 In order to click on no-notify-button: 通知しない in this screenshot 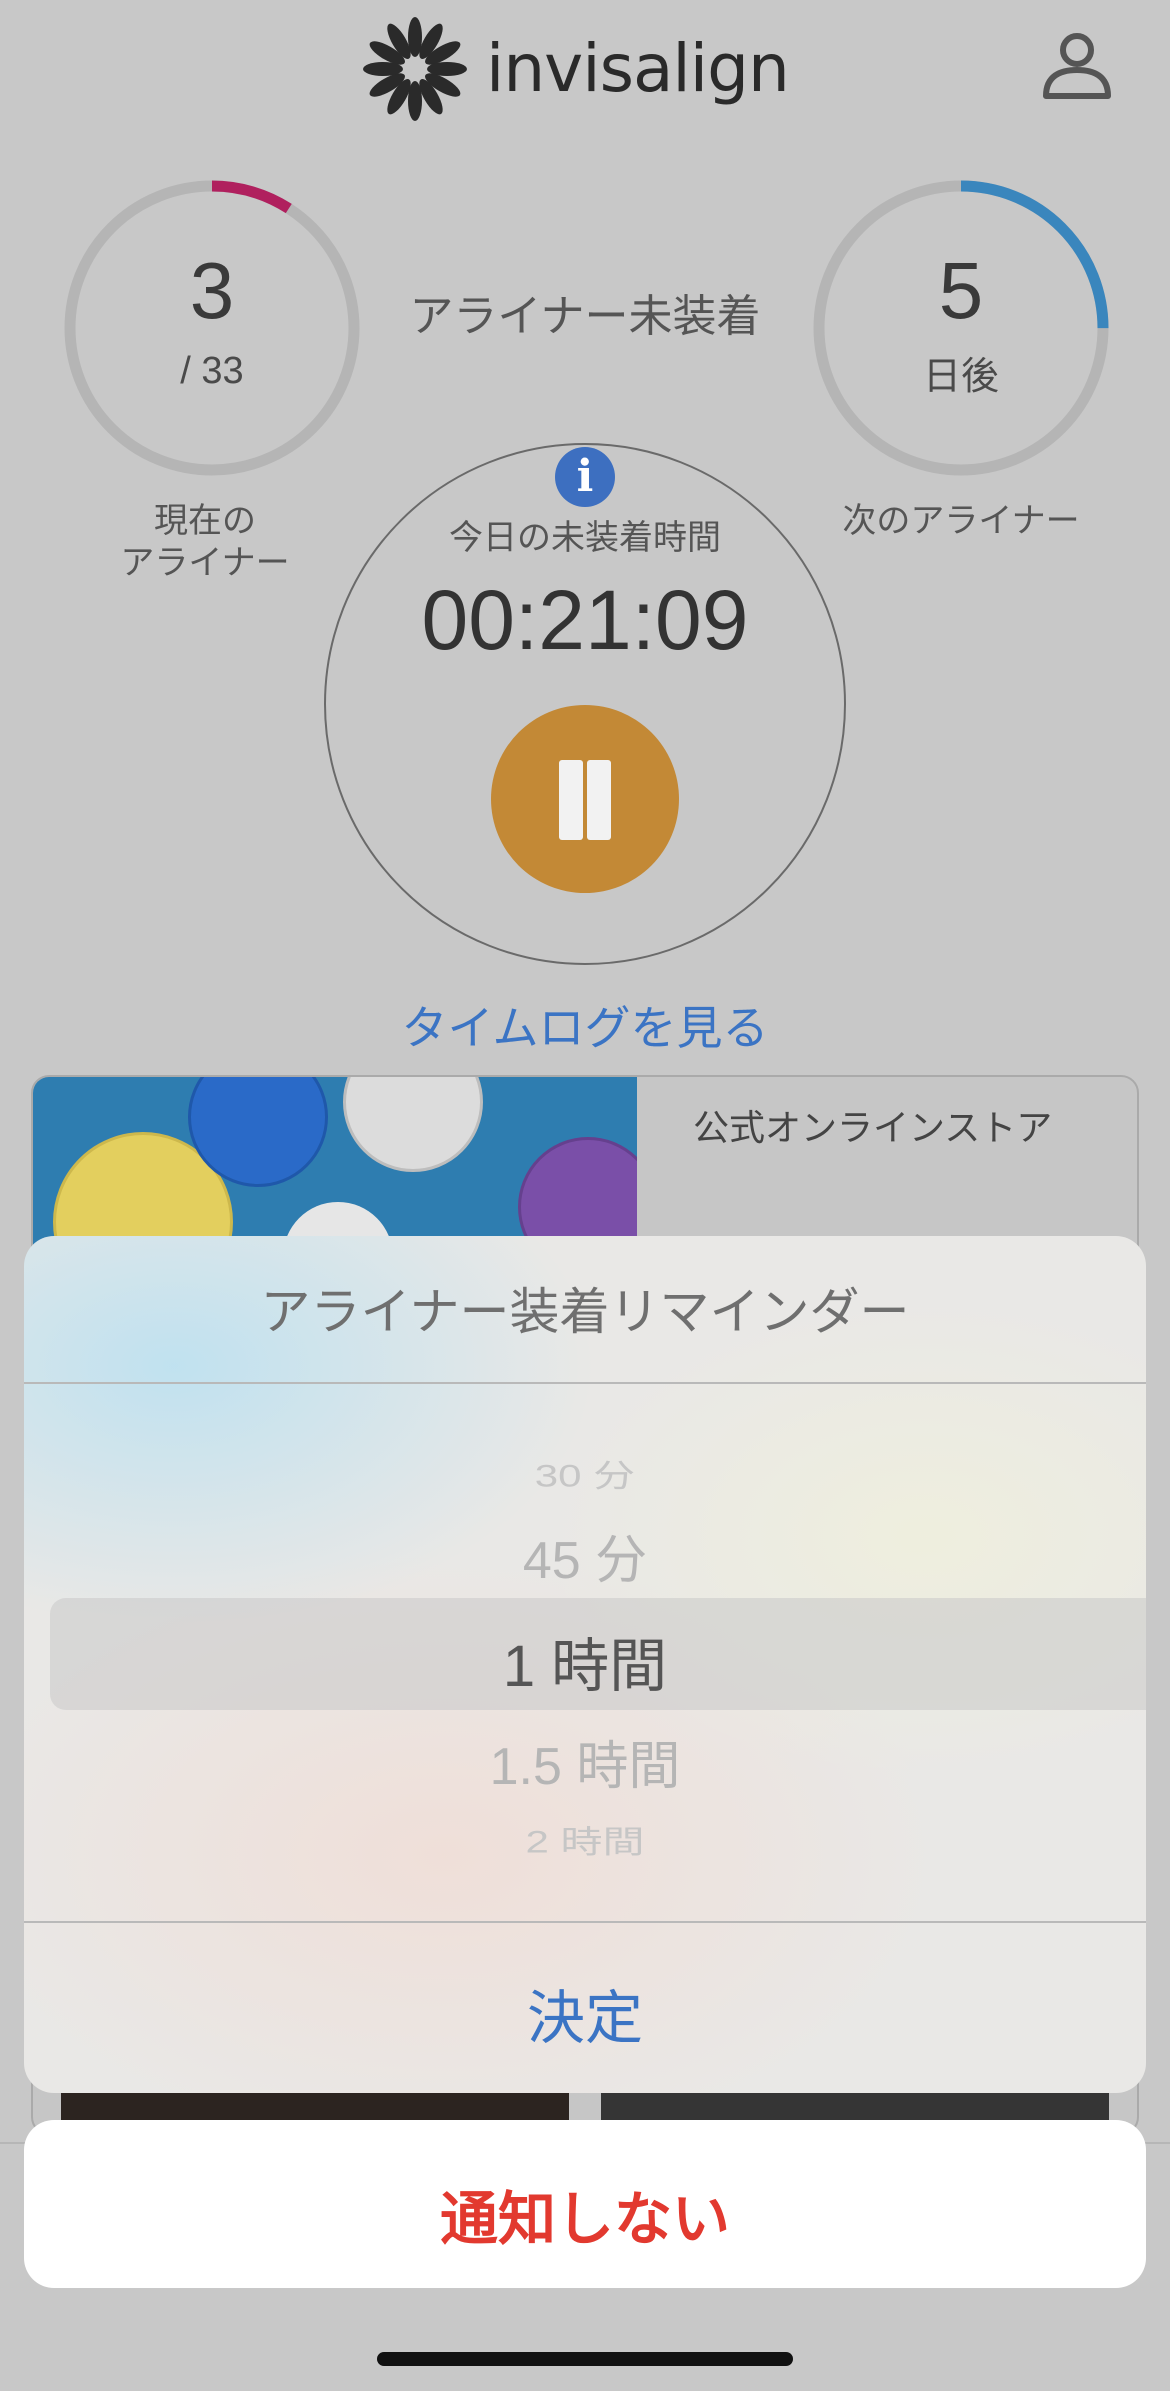, I will do `click(585, 2204)`.